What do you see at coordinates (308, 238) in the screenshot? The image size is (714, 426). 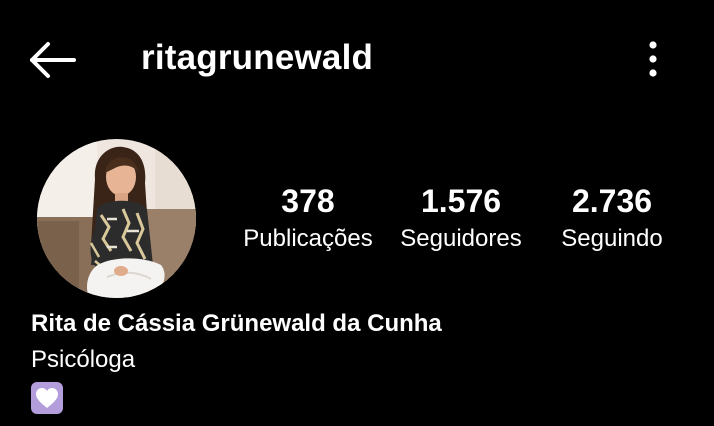 I see `posts-label: Publicações` at bounding box center [308, 238].